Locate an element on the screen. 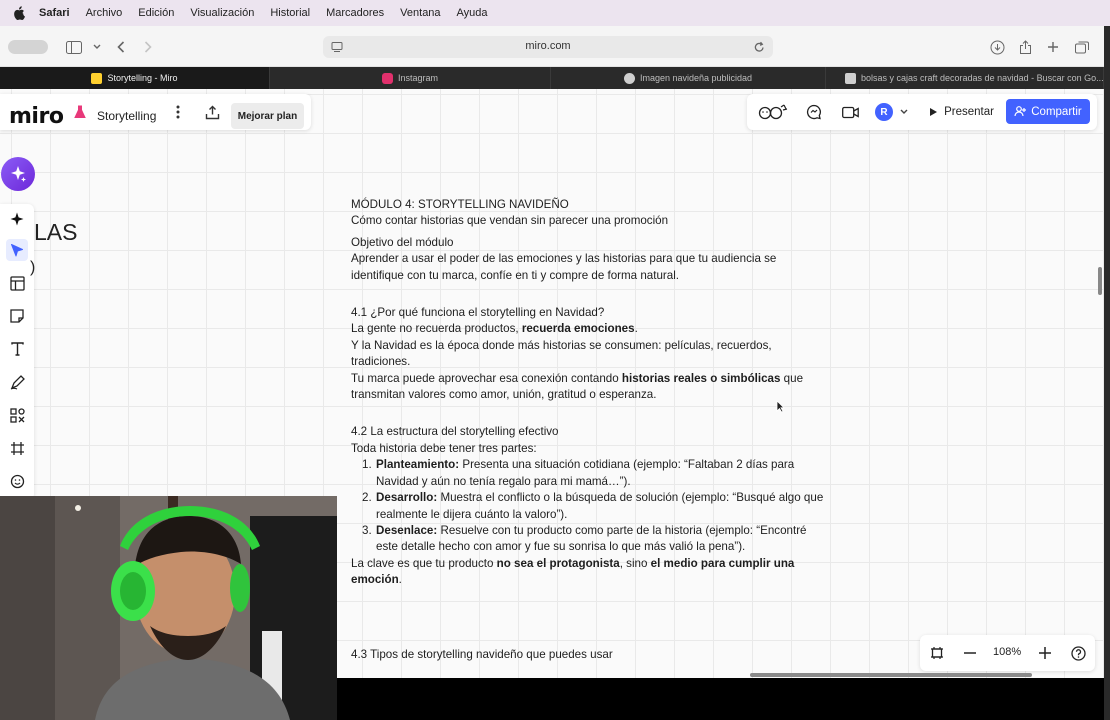 This screenshot has height=720, width=1110. sticky-note-icon is located at coordinates (17, 316).